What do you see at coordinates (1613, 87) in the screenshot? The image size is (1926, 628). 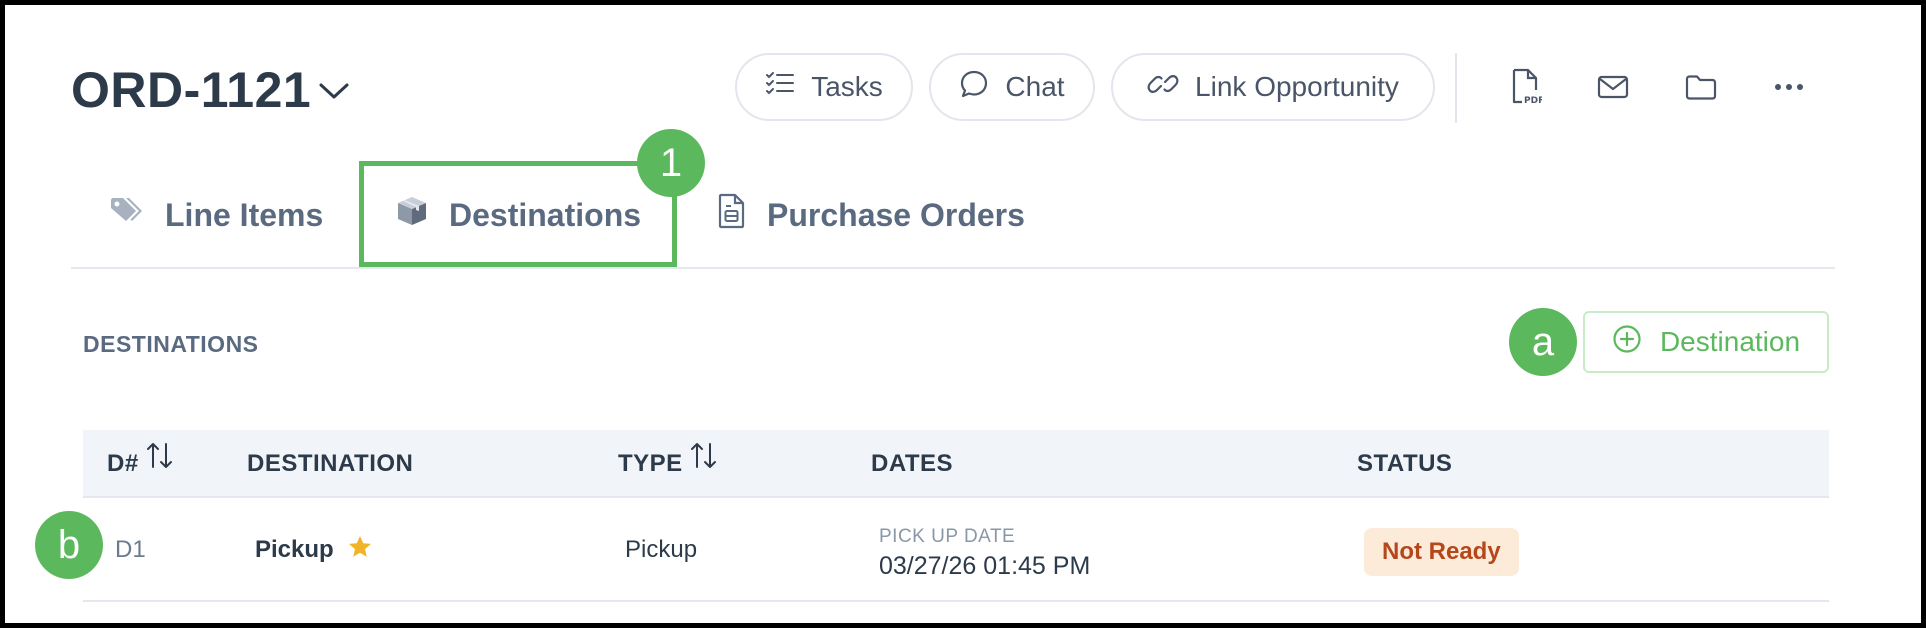 I see `mail-icon` at bounding box center [1613, 87].